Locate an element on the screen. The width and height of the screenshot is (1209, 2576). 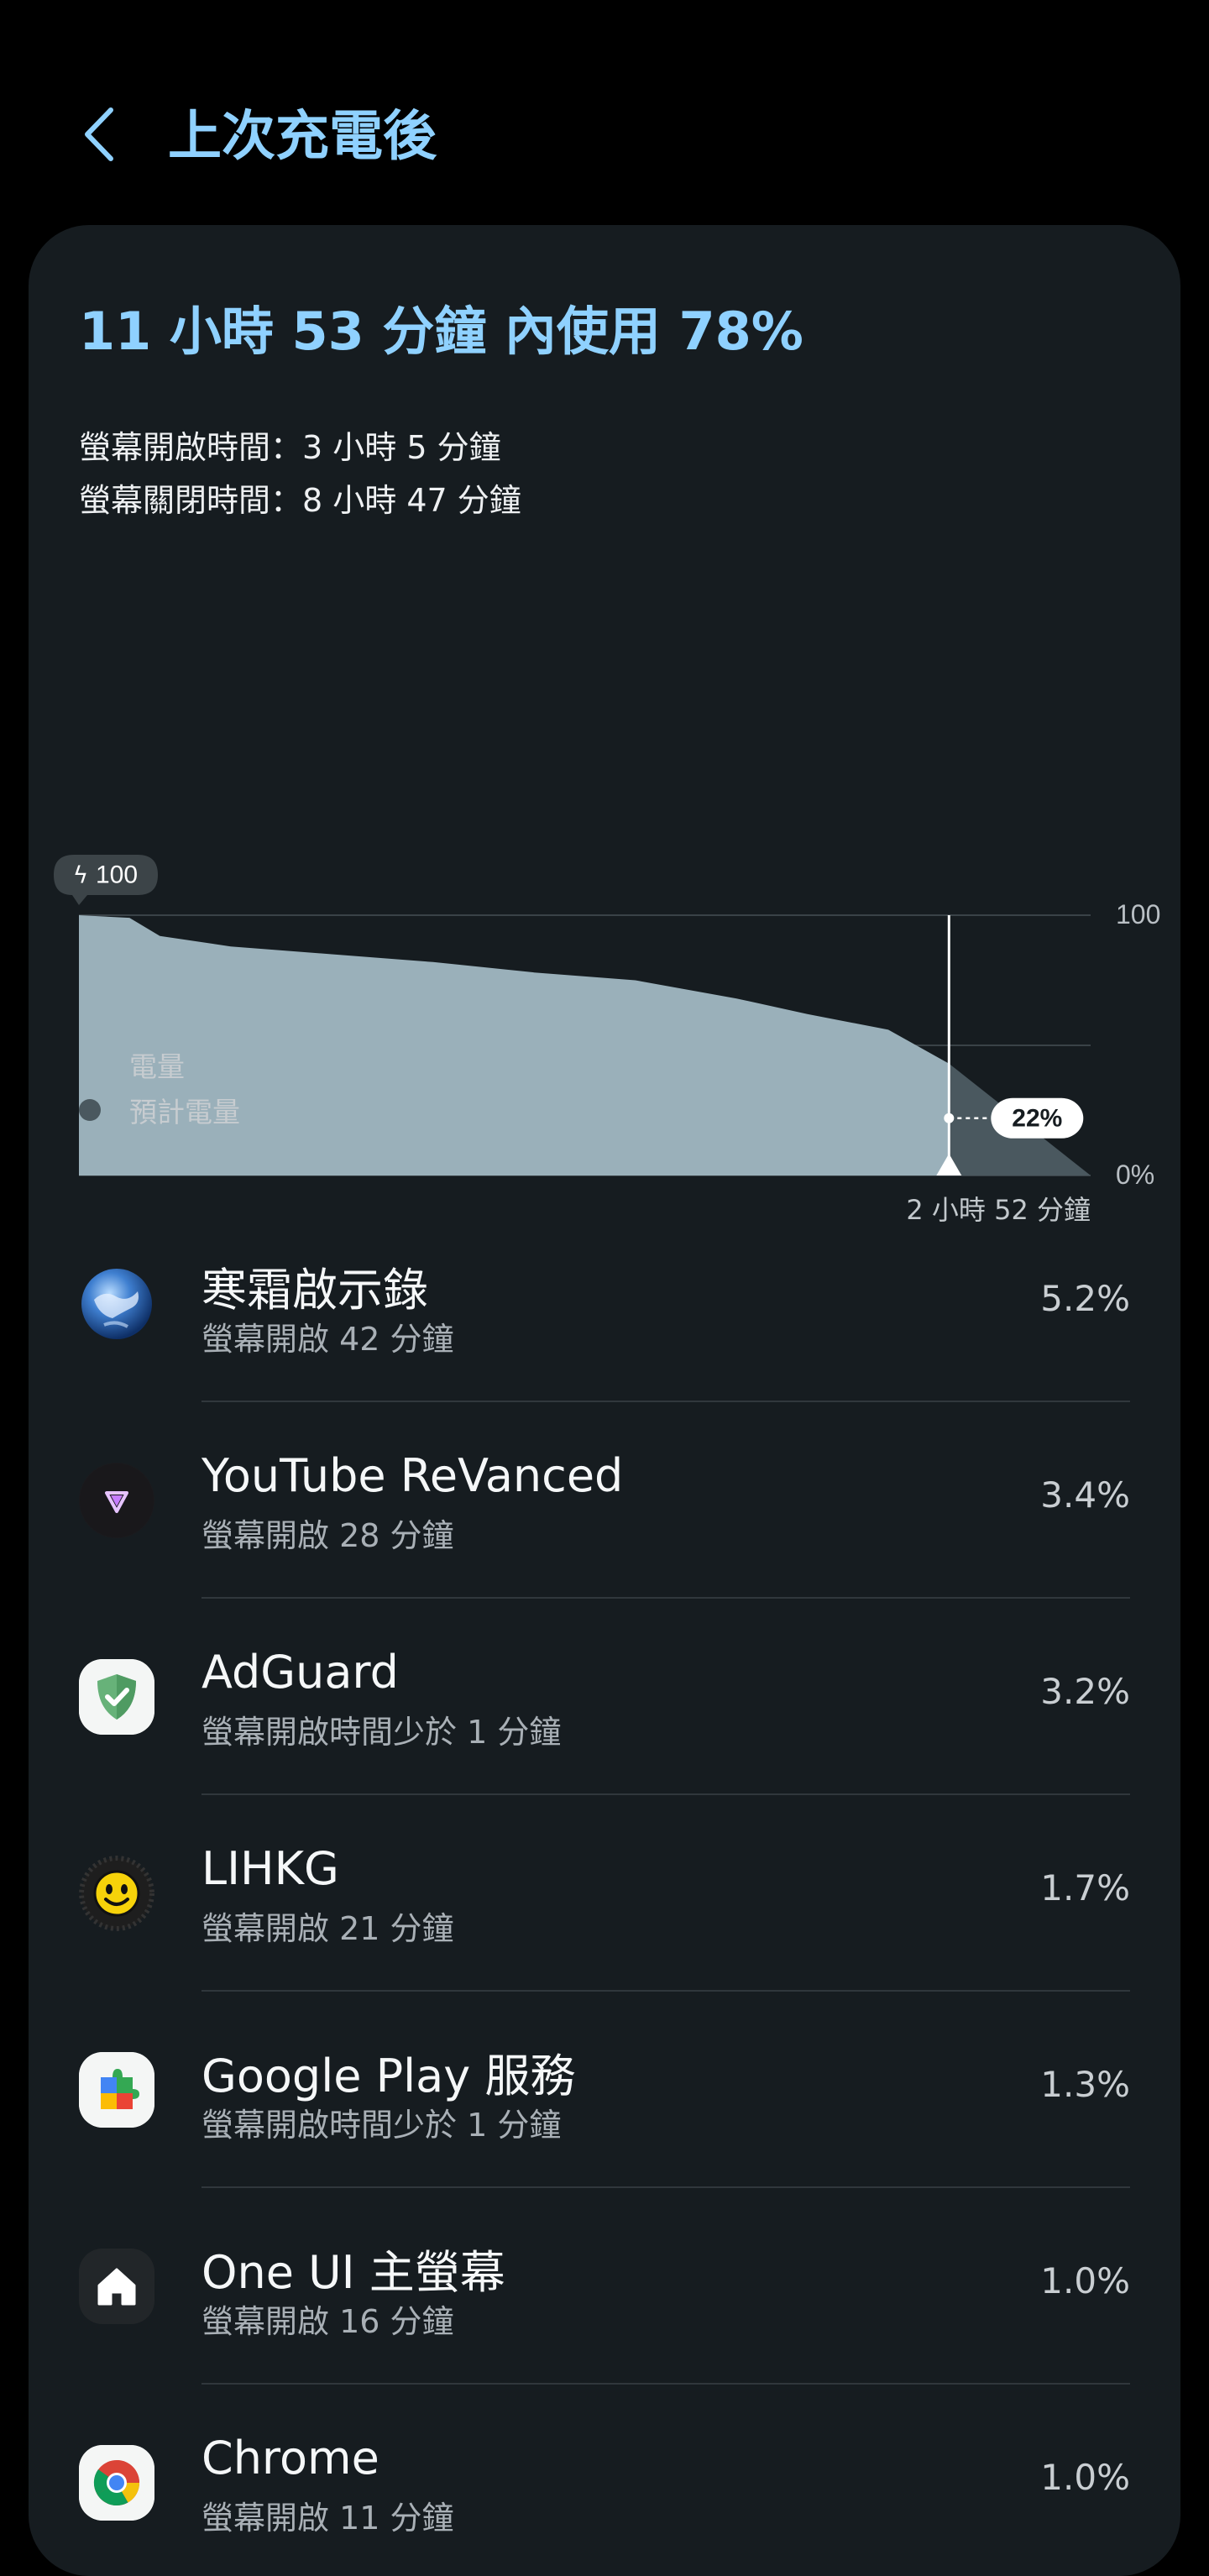
app-row-google-play-services: Google Play 服務 螢幕開啟時間少於 1 分鐘 1.3% is located at coordinates (604, 2090).